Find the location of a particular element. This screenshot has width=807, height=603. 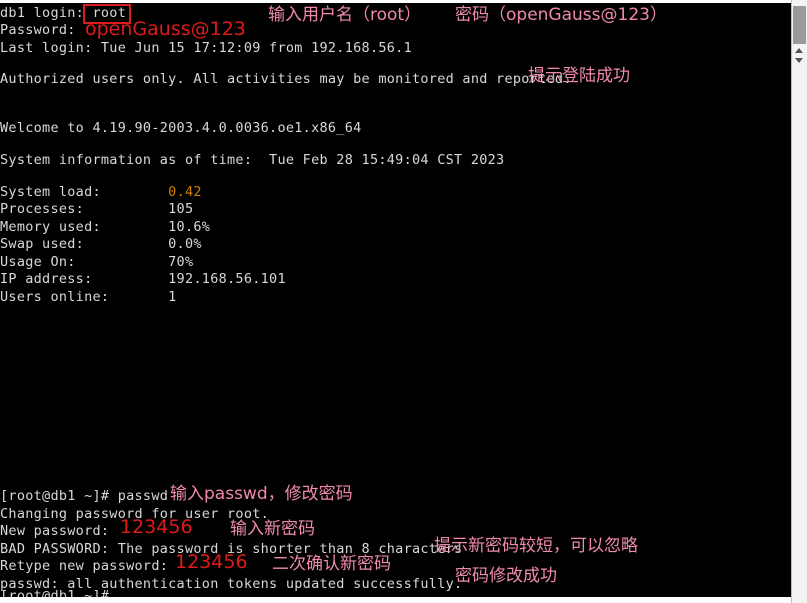

terminal-line-ip-address: IP address: 192.168.56.101 is located at coordinates (143, 279).